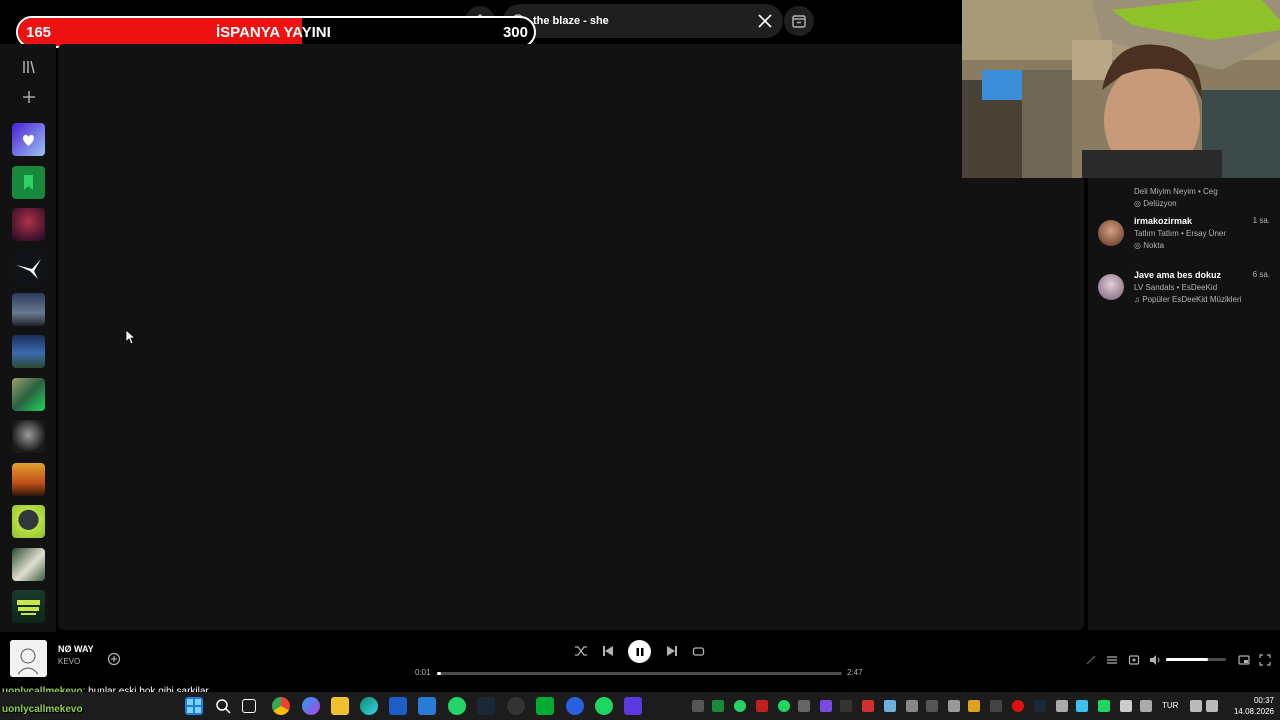  I want to click on add-to-library-button, so click(114, 659).